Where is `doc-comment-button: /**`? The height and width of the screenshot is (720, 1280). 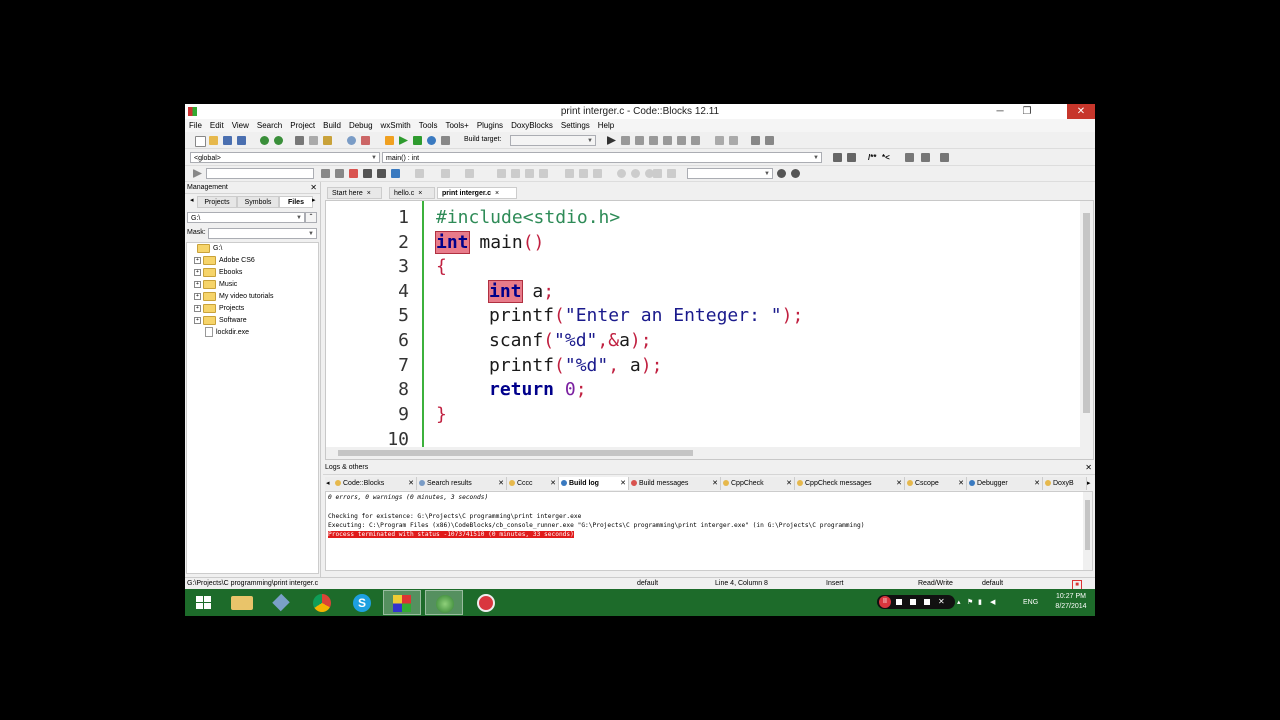
doc-comment-button: /** is located at coordinates (872, 157).